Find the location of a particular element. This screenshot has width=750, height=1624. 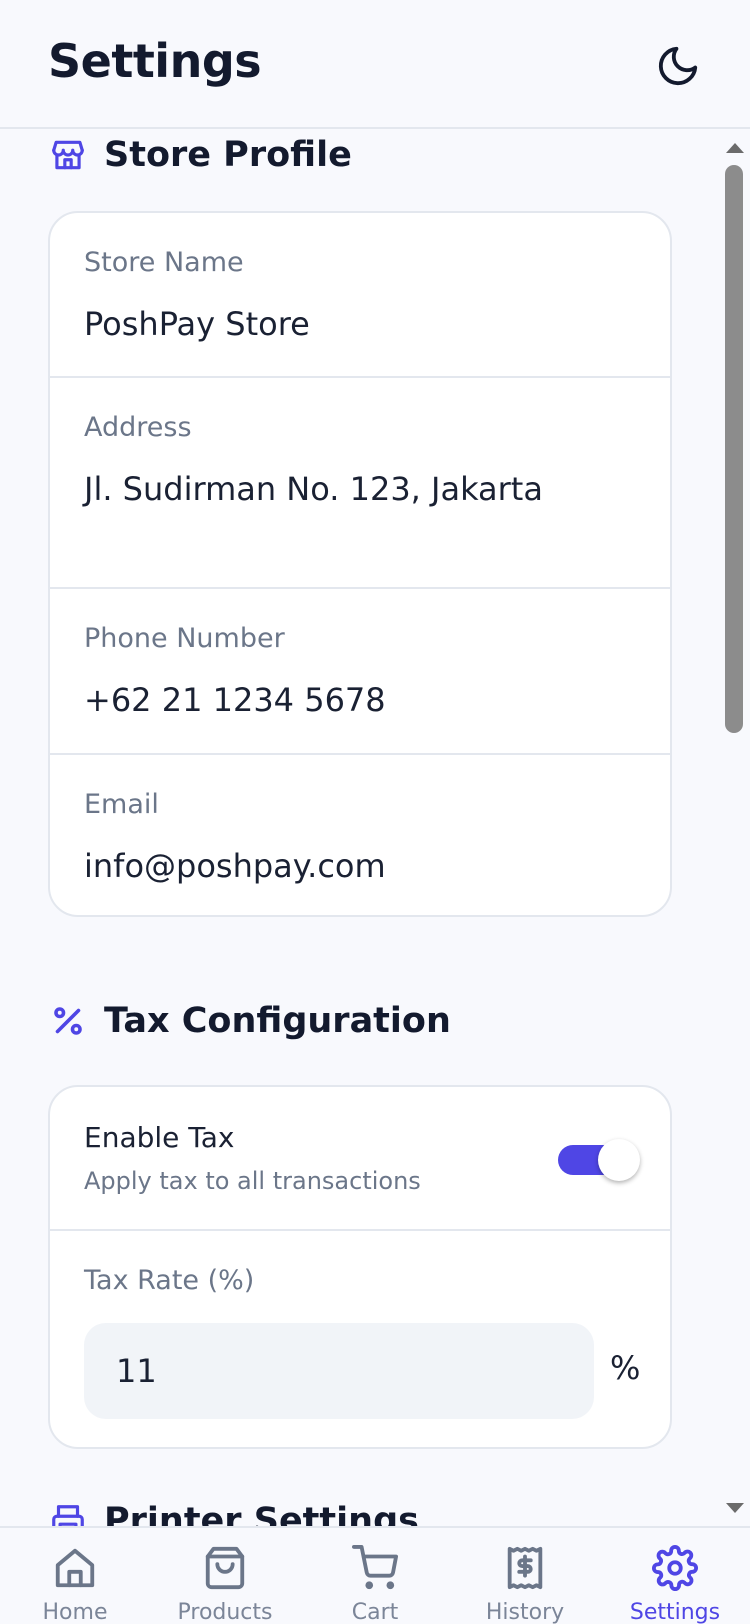

nav-item-home: Home is located at coordinates (75, 1583).